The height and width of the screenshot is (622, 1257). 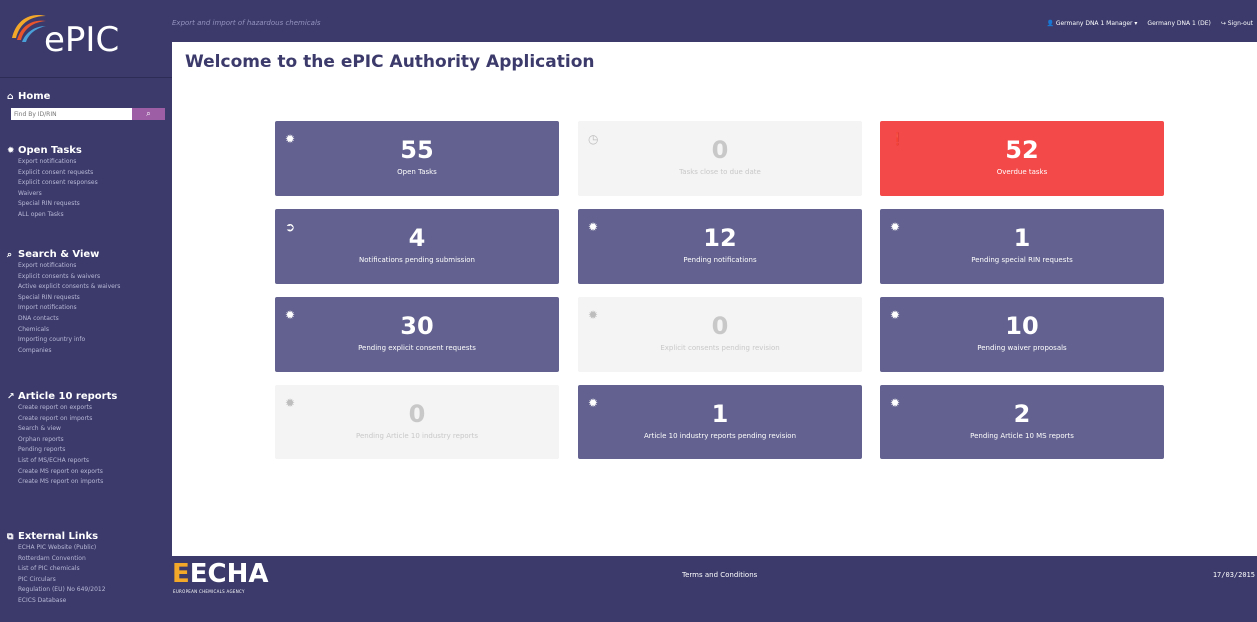 I want to click on dashboard-tile: ✹ 0 Pending Article 10 industry reports, so click(x=417, y=422).